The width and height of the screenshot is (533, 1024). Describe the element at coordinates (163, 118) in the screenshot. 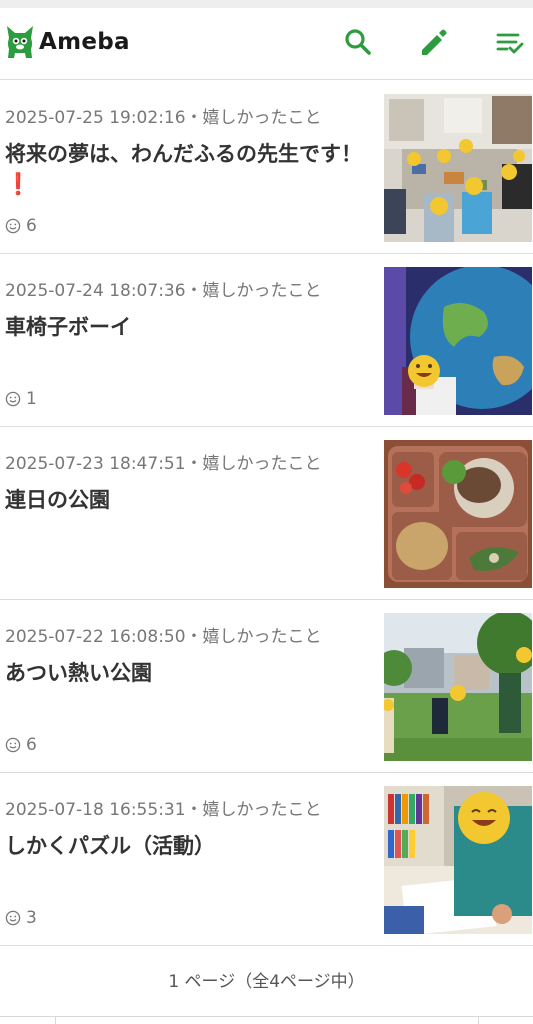

I see `entry-meta: 2025-07-25 19:02:16・嬉しかったこと` at that location.